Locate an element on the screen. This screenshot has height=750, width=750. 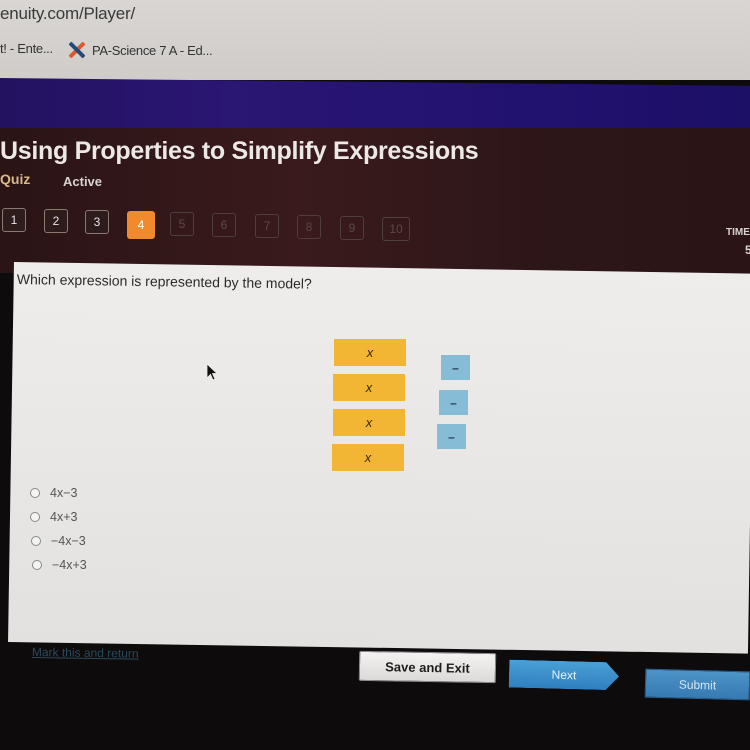
address-bar: enuity.com/Player/ is located at coordinates (67, 14).